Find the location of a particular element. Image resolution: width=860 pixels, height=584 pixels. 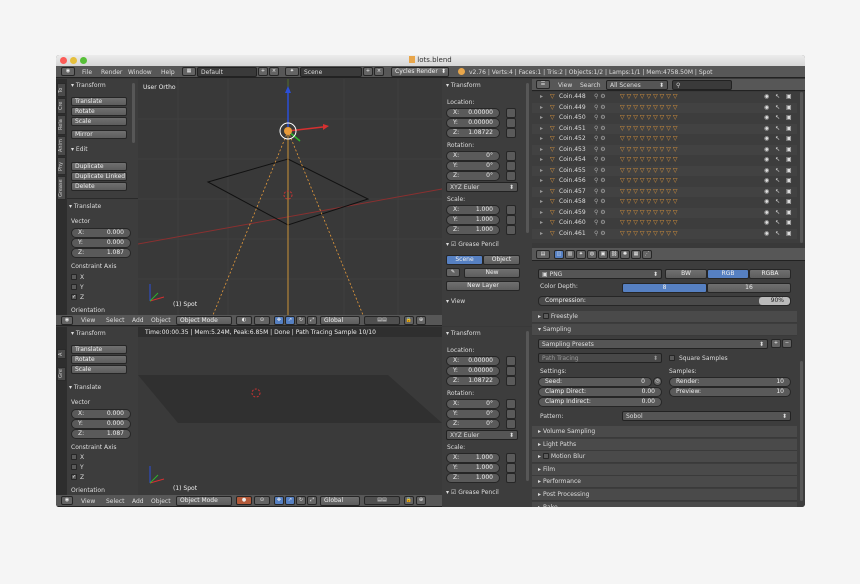

rotation-x-field: X: 0° is located at coordinates (473, 156).